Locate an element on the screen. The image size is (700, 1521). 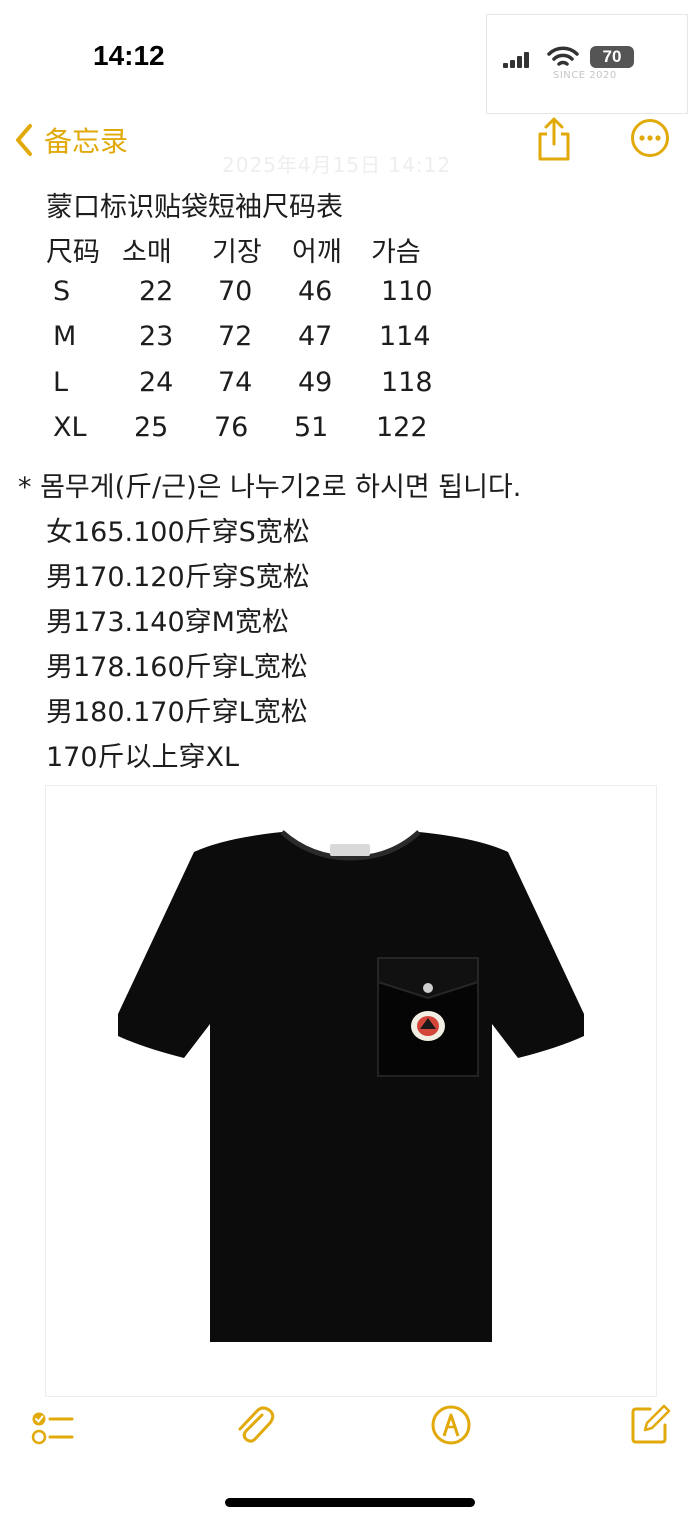
table-header-row: 尺码 소매 기장 어깨 가슴 is located at coordinates (350, 252).